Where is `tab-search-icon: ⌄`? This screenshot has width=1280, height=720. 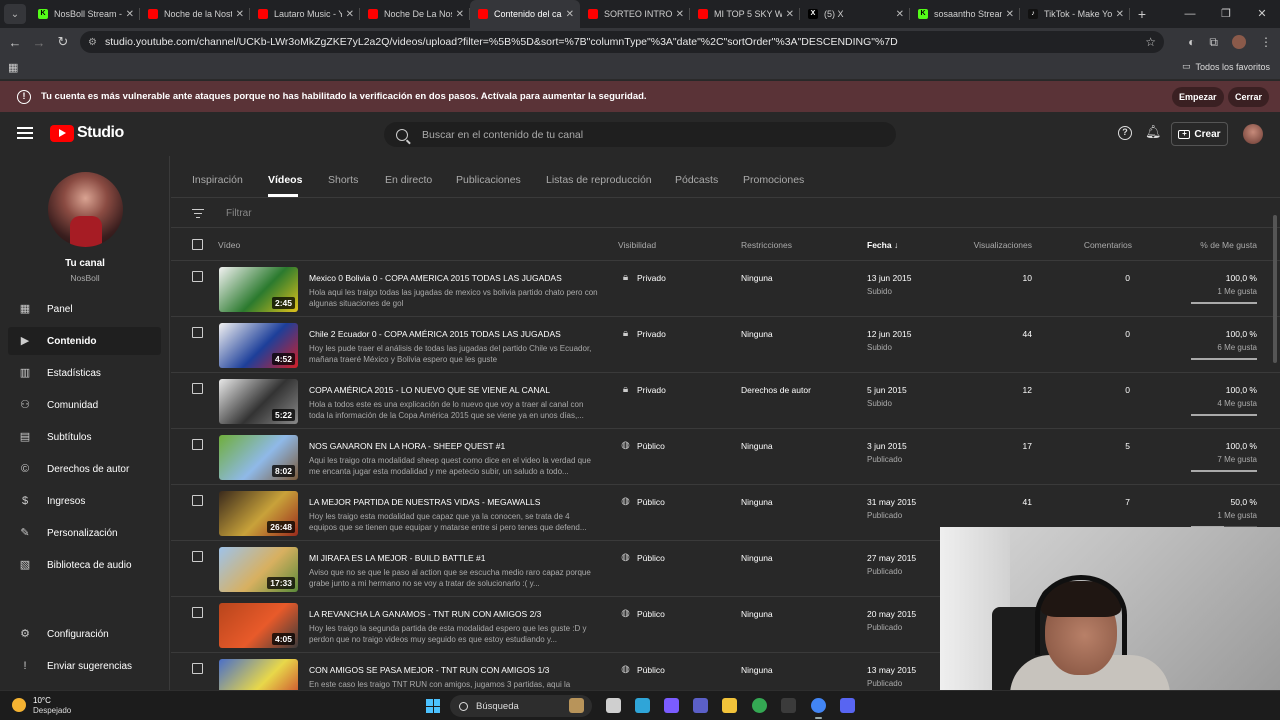 tab-search-icon: ⌄ is located at coordinates (15, 14).